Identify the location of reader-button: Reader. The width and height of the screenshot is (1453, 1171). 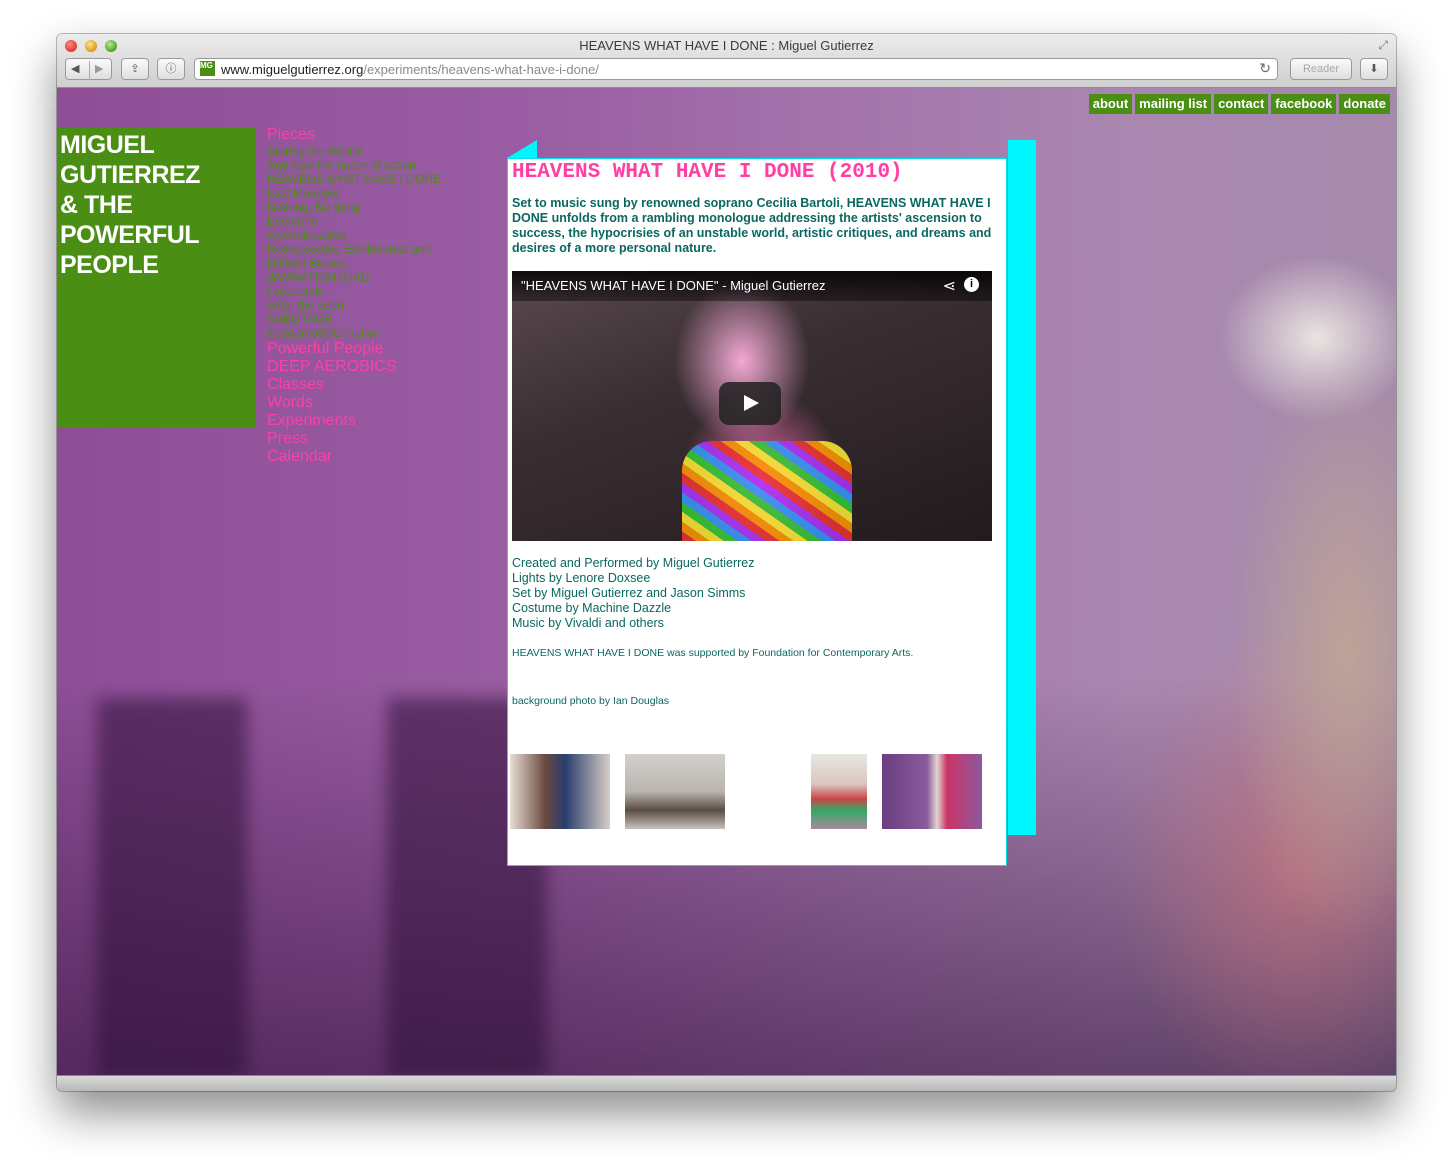
(1321, 69).